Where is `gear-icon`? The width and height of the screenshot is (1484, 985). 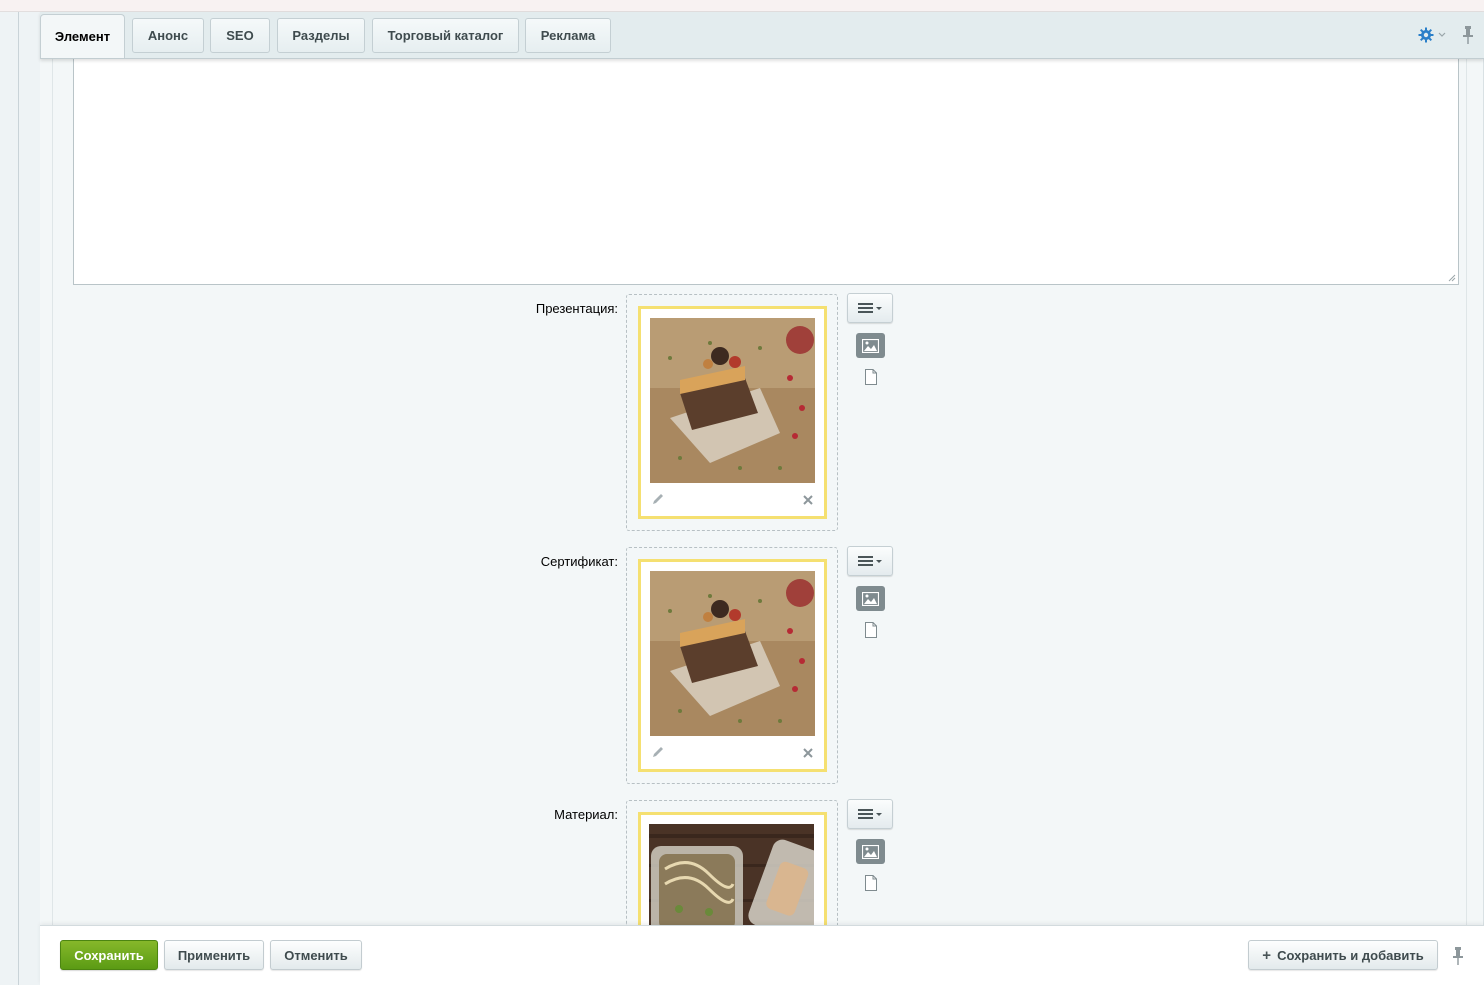
gear-icon is located at coordinates (1426, 35).